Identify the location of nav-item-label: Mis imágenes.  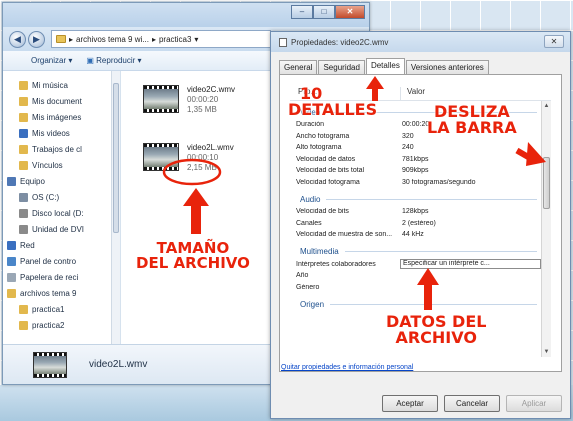
(57, 117).